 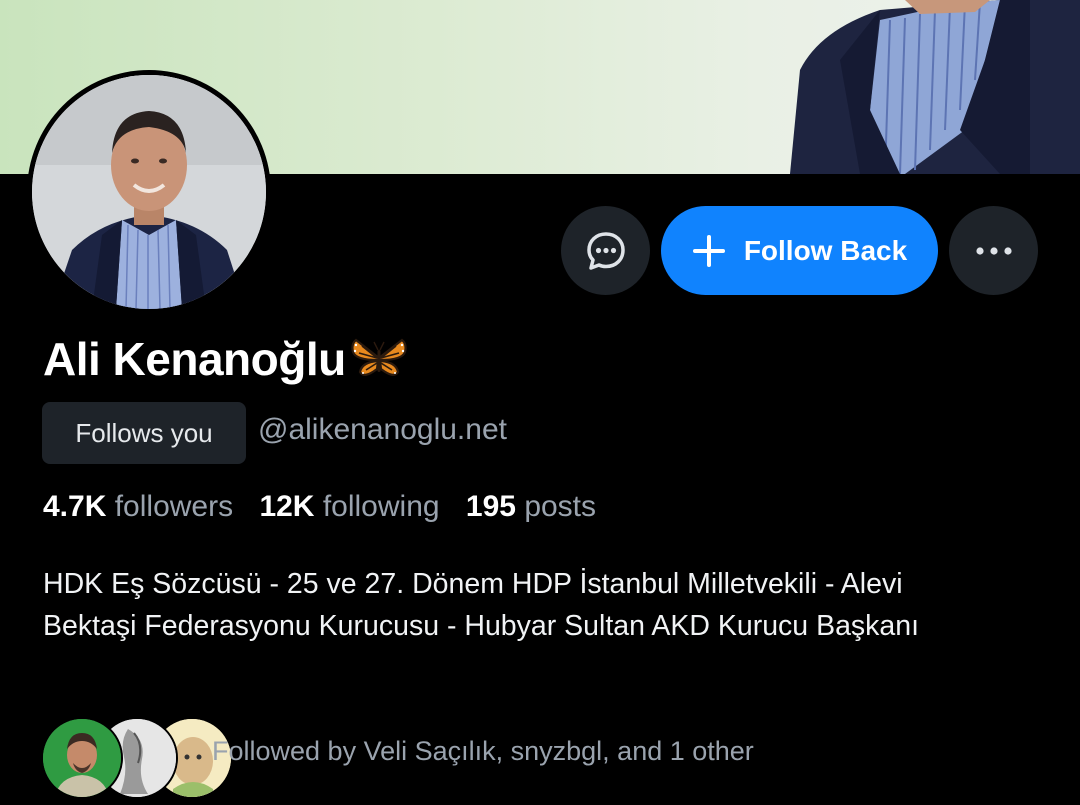 I want to click on follow-back-label: Follow Back, so click(x=825, y=250).